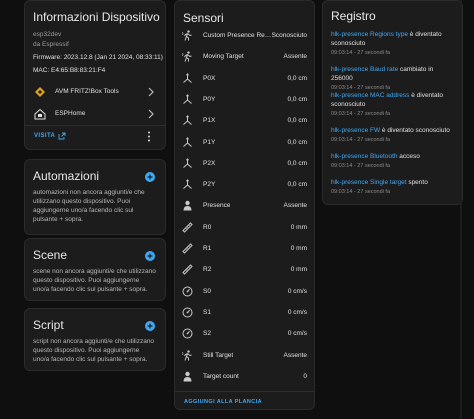 This screenshot has width=474, height=419. What do you see at coordinates (461, 209) in the screenshot?
I see `page-scrollbar` at bounding box center [461, 209].